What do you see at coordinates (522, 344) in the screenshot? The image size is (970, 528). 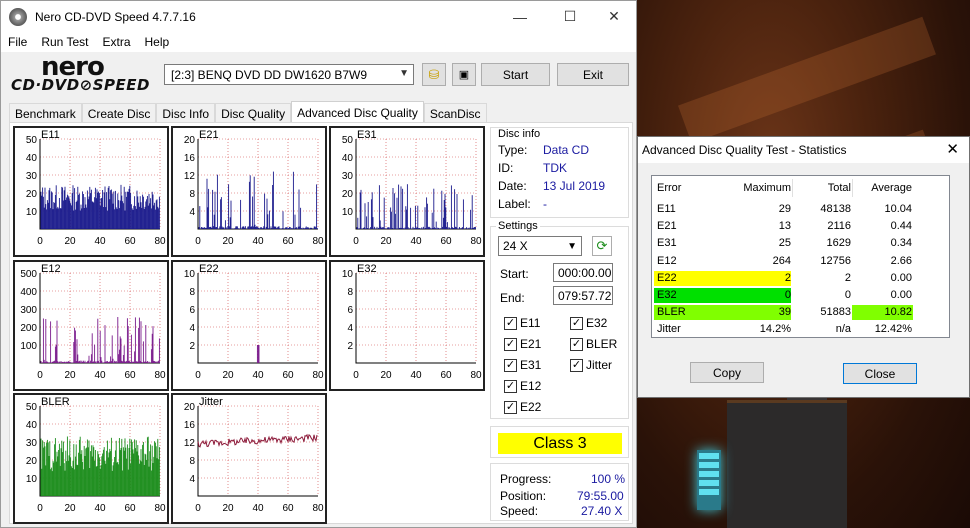 I see `checkbox-e21: ✓ E21` at bounding box center [522, 344].